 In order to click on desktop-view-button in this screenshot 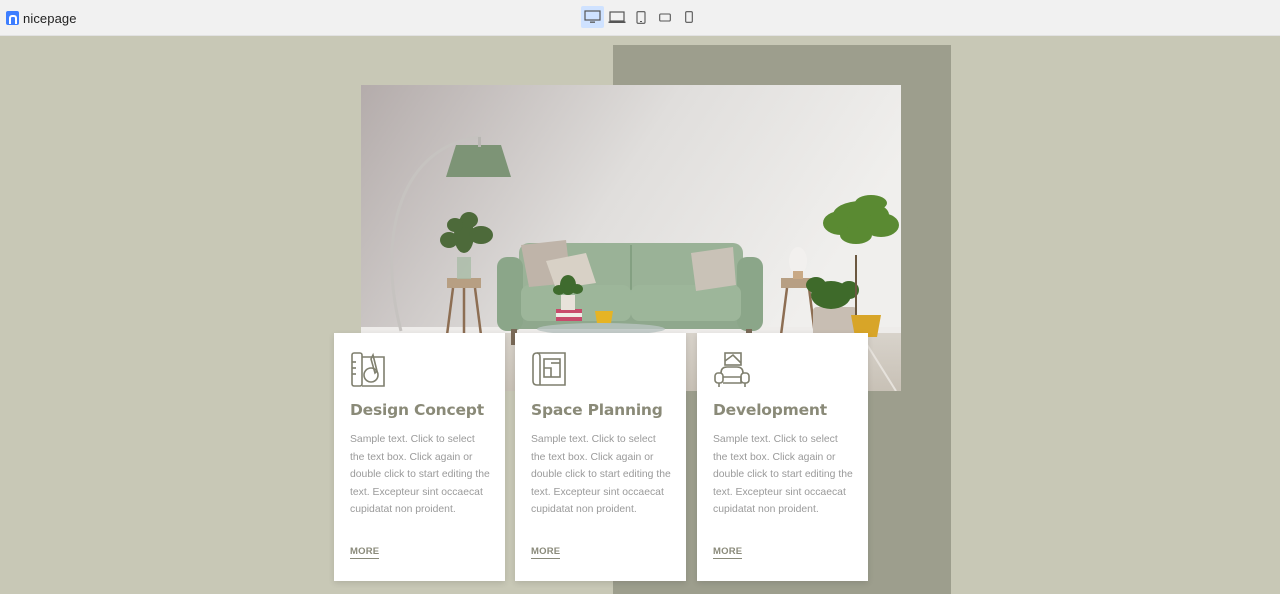, I will do `click(592, 17)`.